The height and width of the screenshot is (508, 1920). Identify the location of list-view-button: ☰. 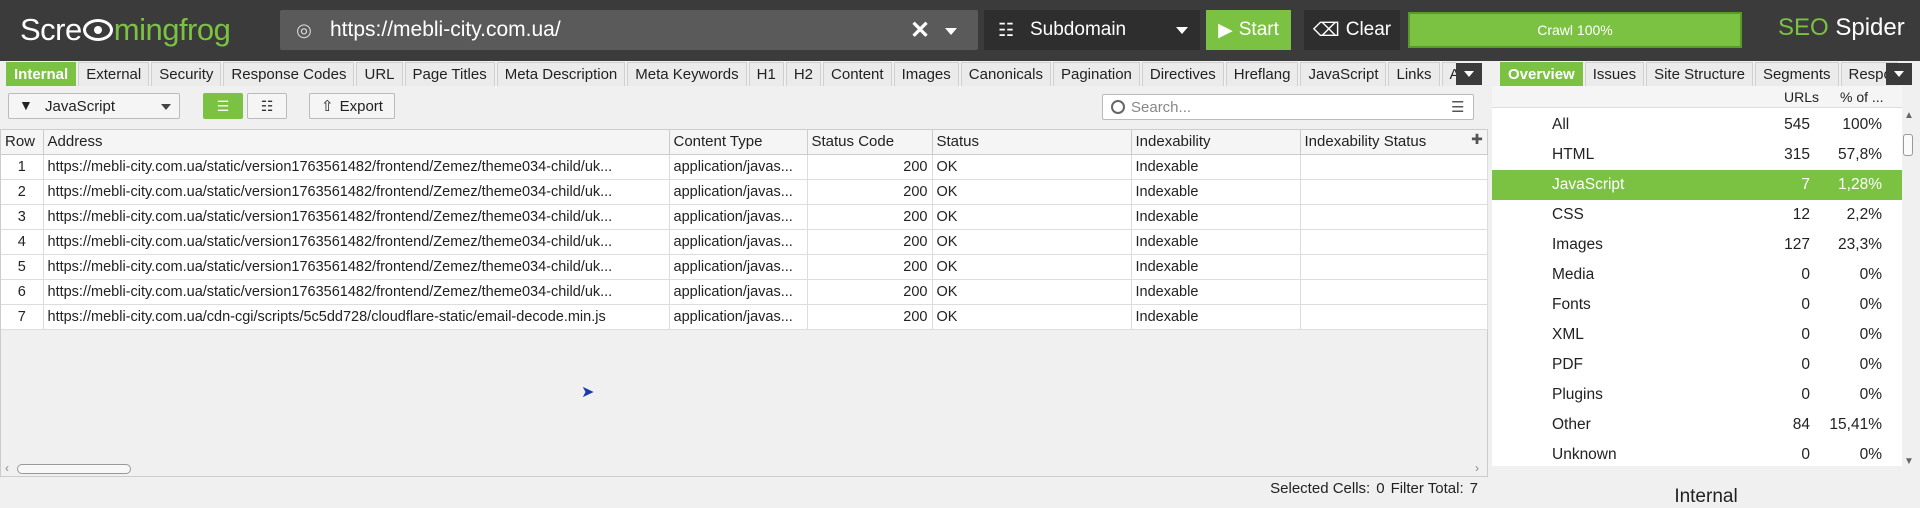
(223, 106).